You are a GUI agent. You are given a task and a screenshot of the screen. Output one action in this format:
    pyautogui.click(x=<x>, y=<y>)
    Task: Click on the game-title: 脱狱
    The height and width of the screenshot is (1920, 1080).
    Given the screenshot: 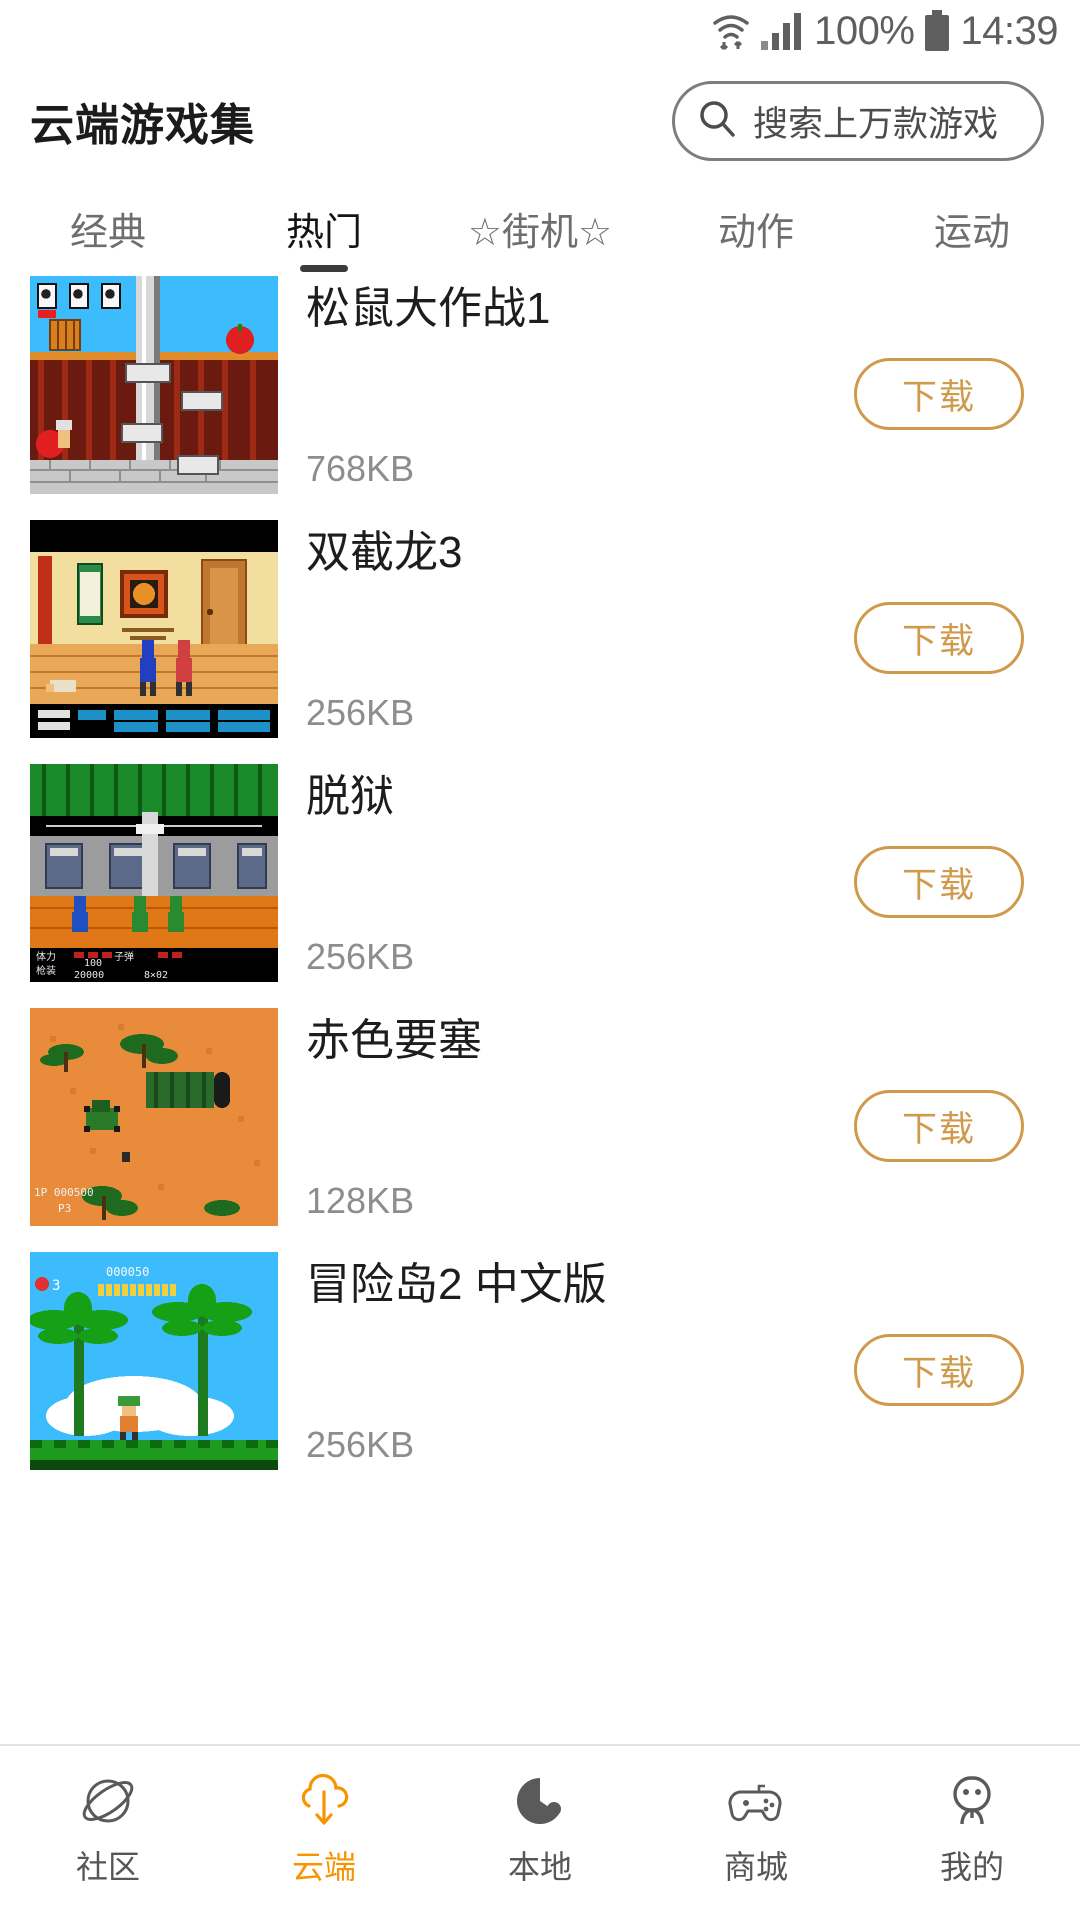 What is the action you would take?
    pyautogui.click(x=350, y=796)
    